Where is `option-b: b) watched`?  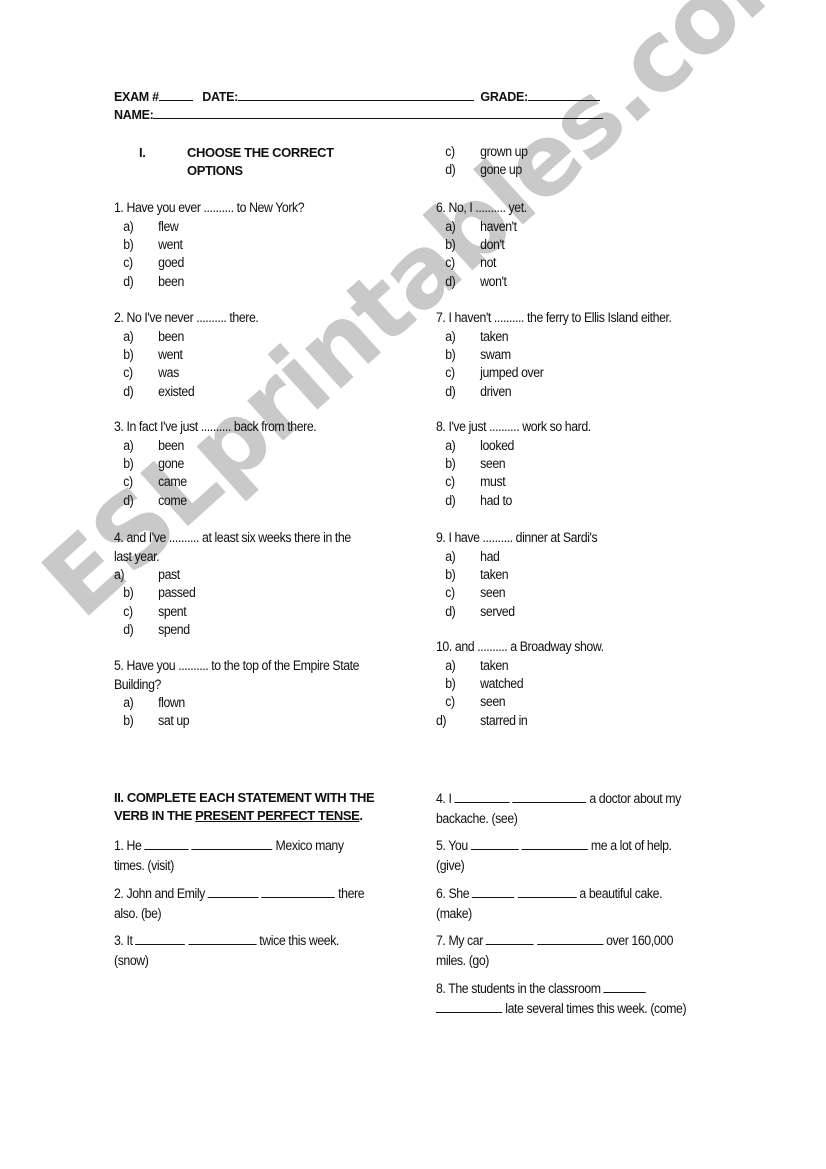
option-b: b) watched is located at coordinates (520, 684).